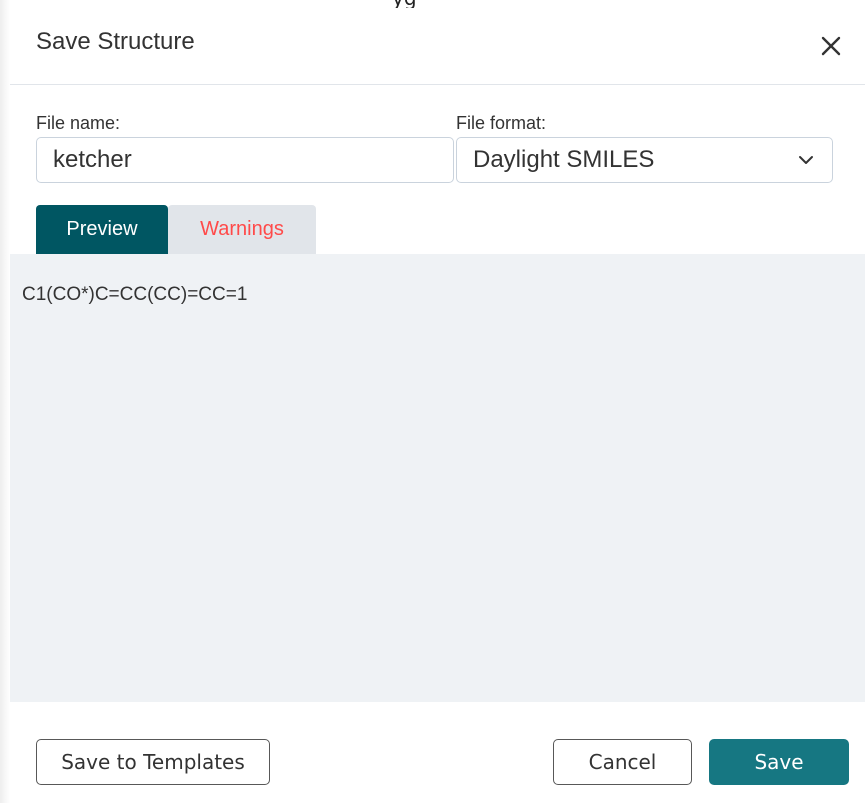 The height and width of the screenshot is (803, 865). Describe the element at coordinates (153, 762) in the screenshot. I see `save-to-templates-button: Save to Templates` at that location.